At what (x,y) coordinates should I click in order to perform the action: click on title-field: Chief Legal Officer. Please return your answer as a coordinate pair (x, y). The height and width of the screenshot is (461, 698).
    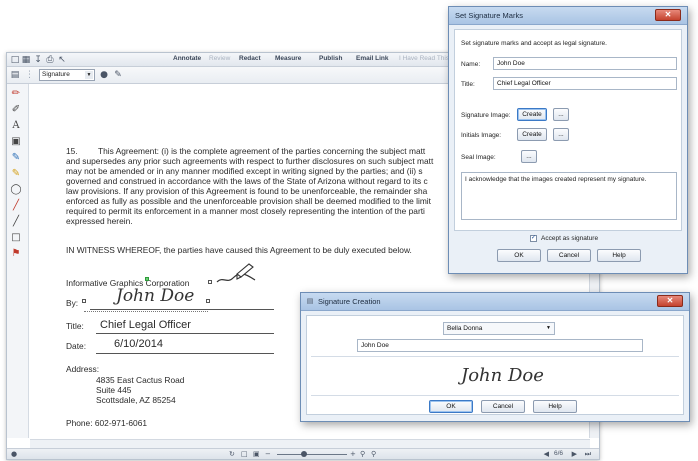
    Looking at the image, I should click on (145, 325).